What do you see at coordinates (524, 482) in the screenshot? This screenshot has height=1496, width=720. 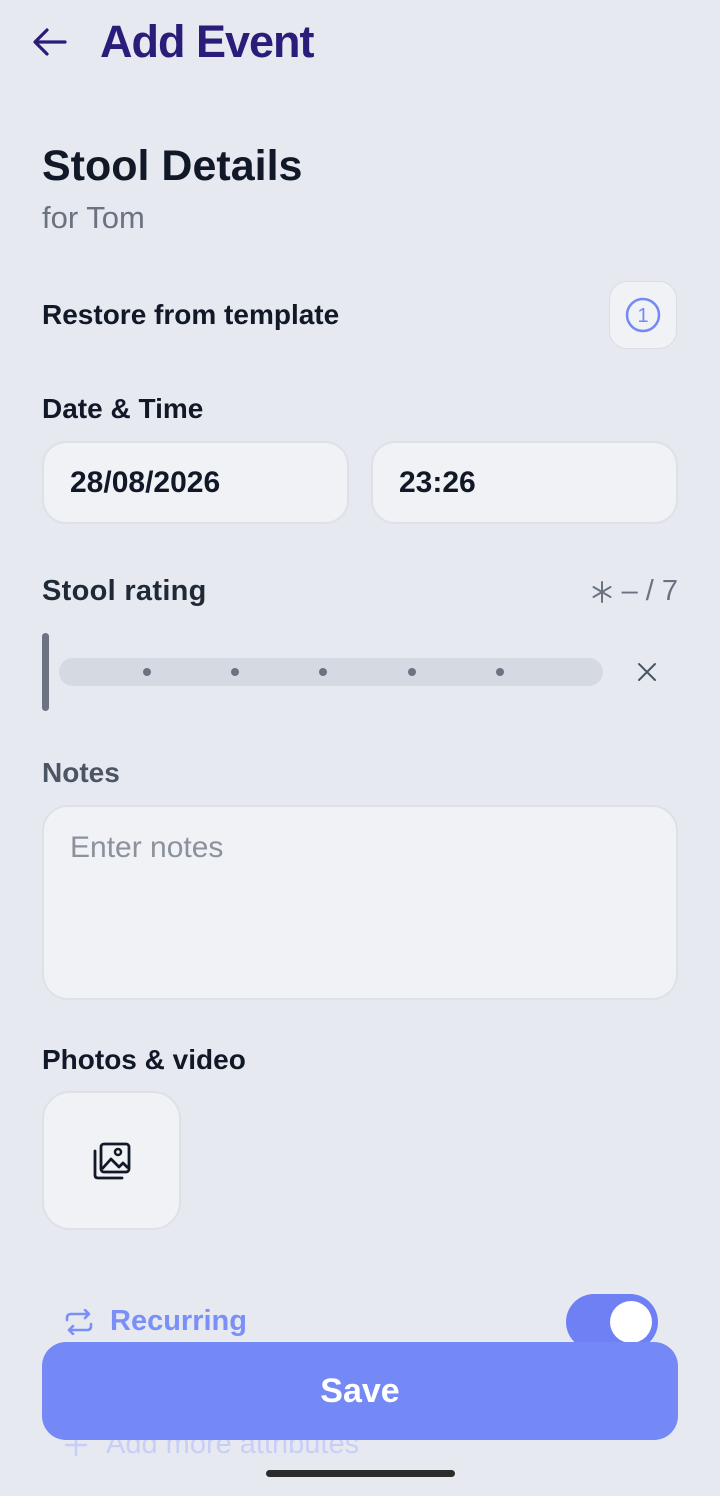 I see `time-field: 23:26` at bounding box center [524, 482].